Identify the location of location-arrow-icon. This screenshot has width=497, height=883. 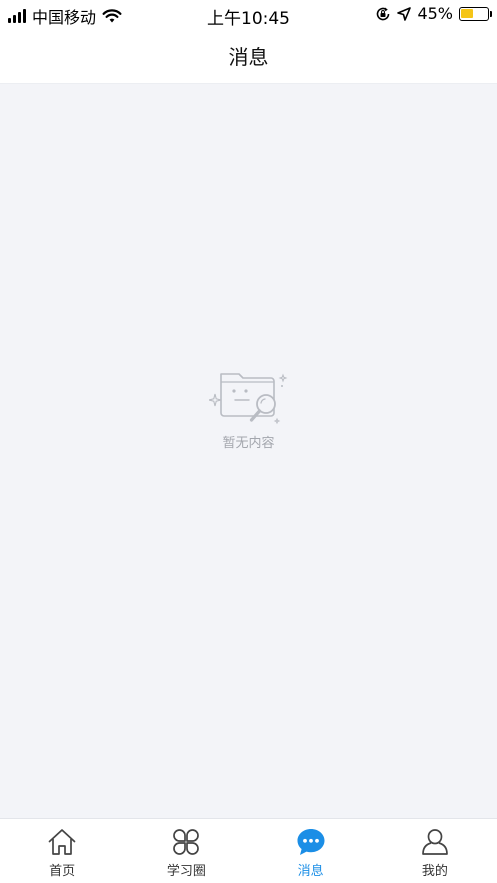
(404, 13).